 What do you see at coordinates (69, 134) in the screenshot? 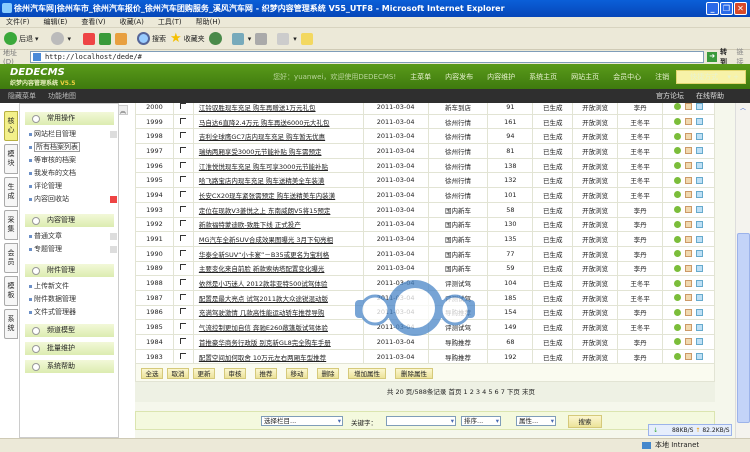
I see `sidebar-item: 网站栏目管理` at bounding box center [69, 134].